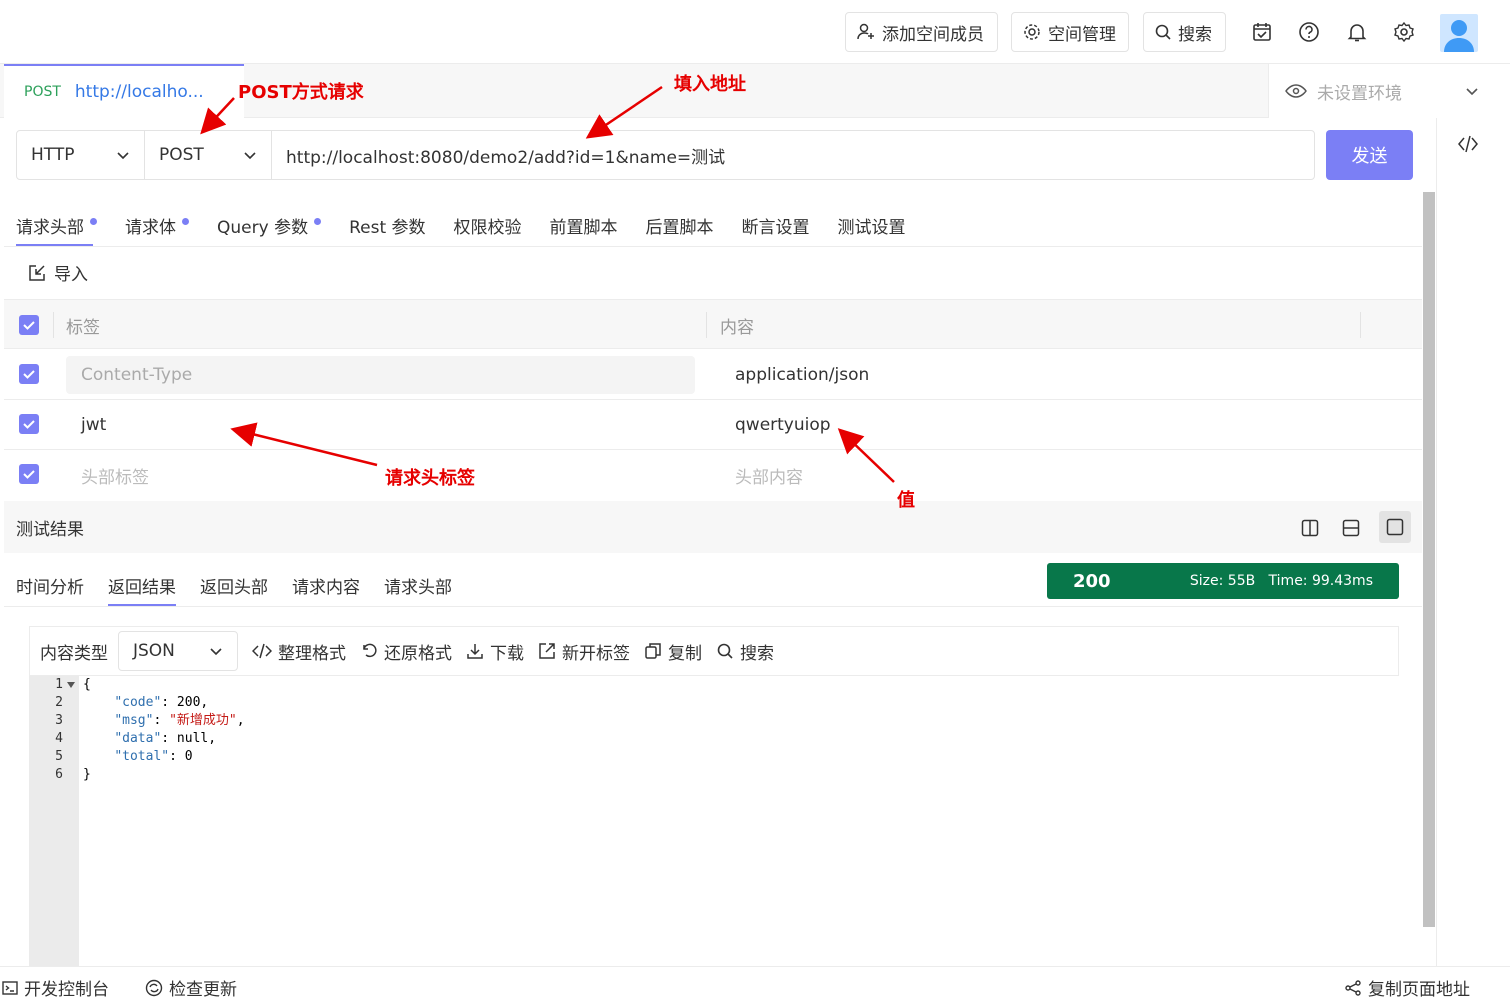 Image resolution: width=1510 pixels, height=1002 pixels. What do you see at coordinates (208, 155) in the screenshot?
I see `method-select: POST` at bounding box center [208, 155].